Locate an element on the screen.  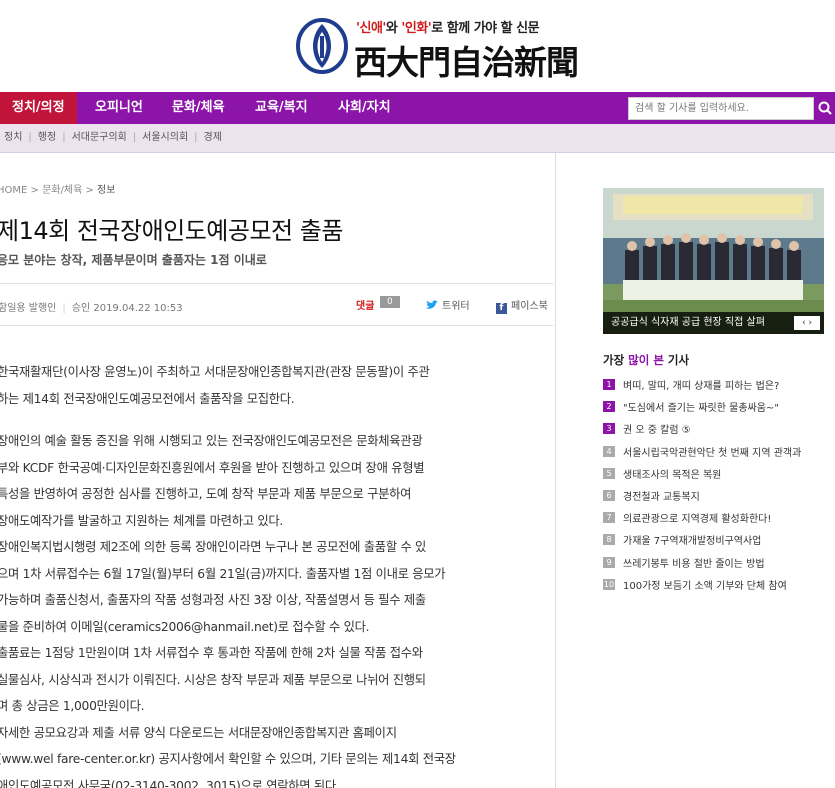
list-item: 1 벼띠, 말띠, 개띠 상재를 피하는 법은? is located at coordinates (718, 386).